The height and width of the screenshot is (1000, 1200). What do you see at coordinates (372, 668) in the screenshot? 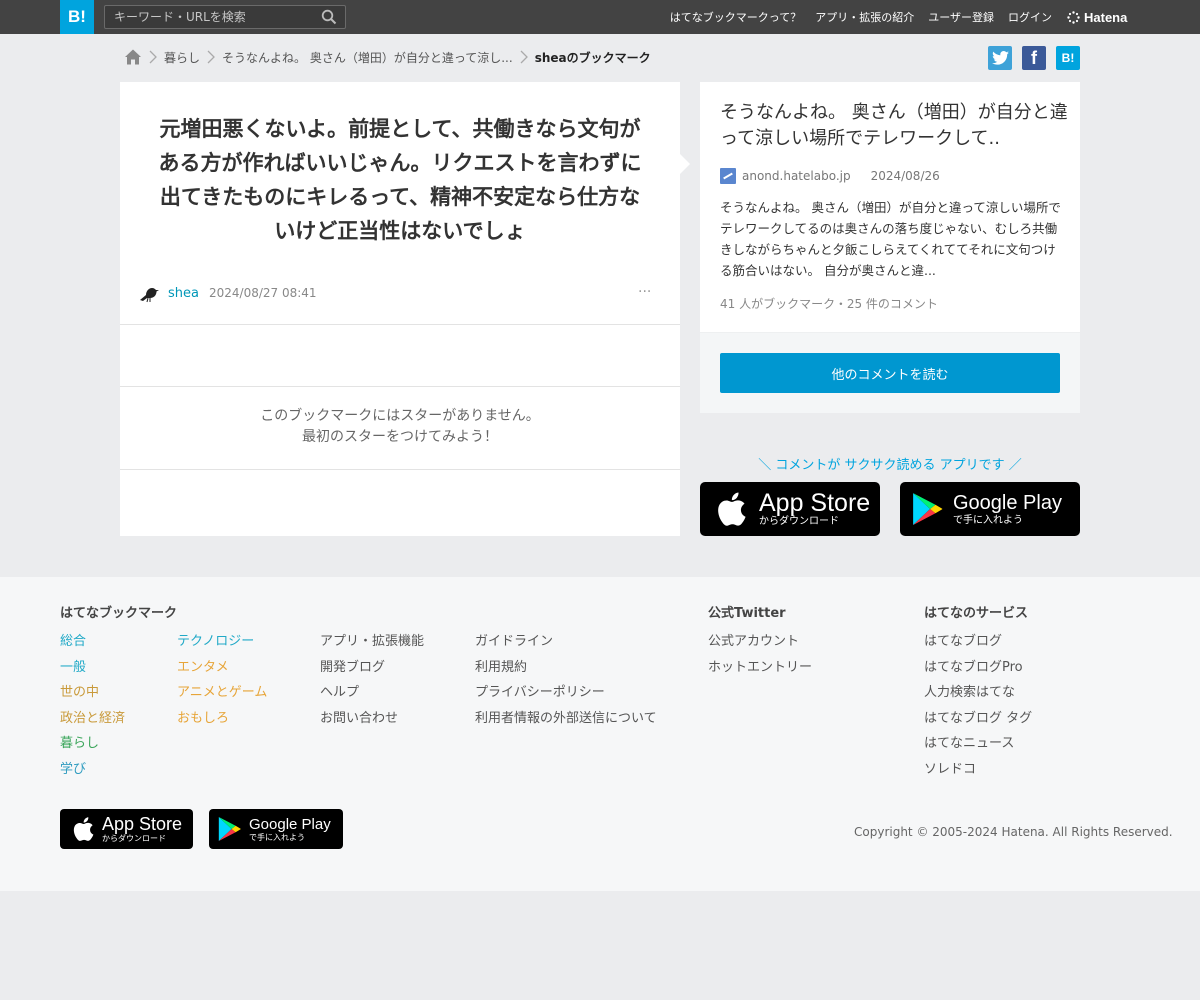
I see `footer-link: 開発ブログ` at bounding box center [372, 668].